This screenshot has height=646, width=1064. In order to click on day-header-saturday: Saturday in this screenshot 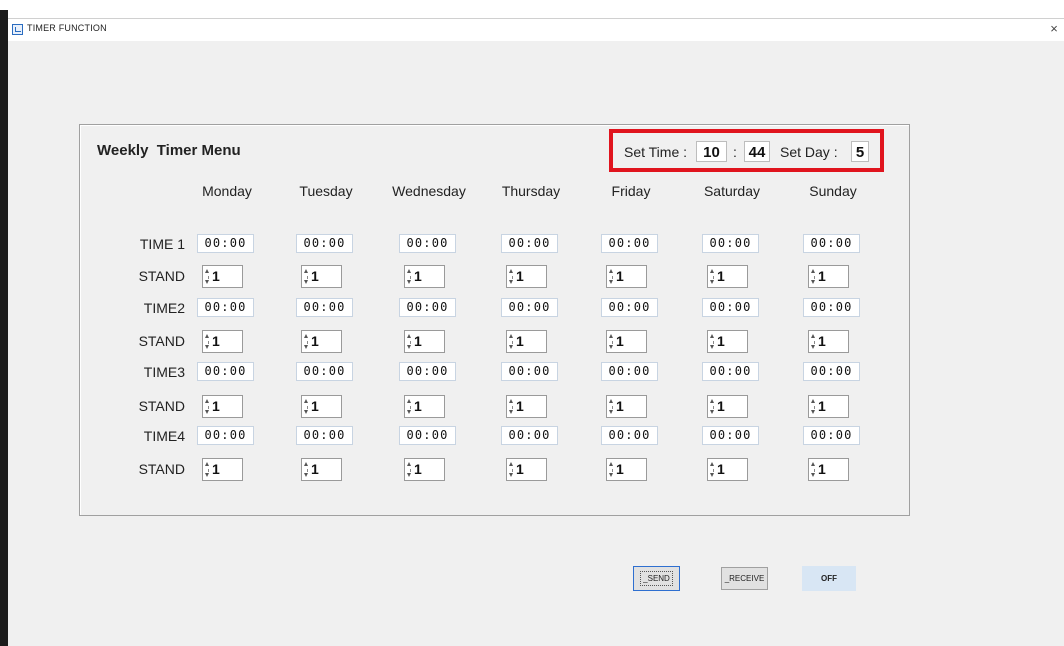, I will do `click(732, 191)`.